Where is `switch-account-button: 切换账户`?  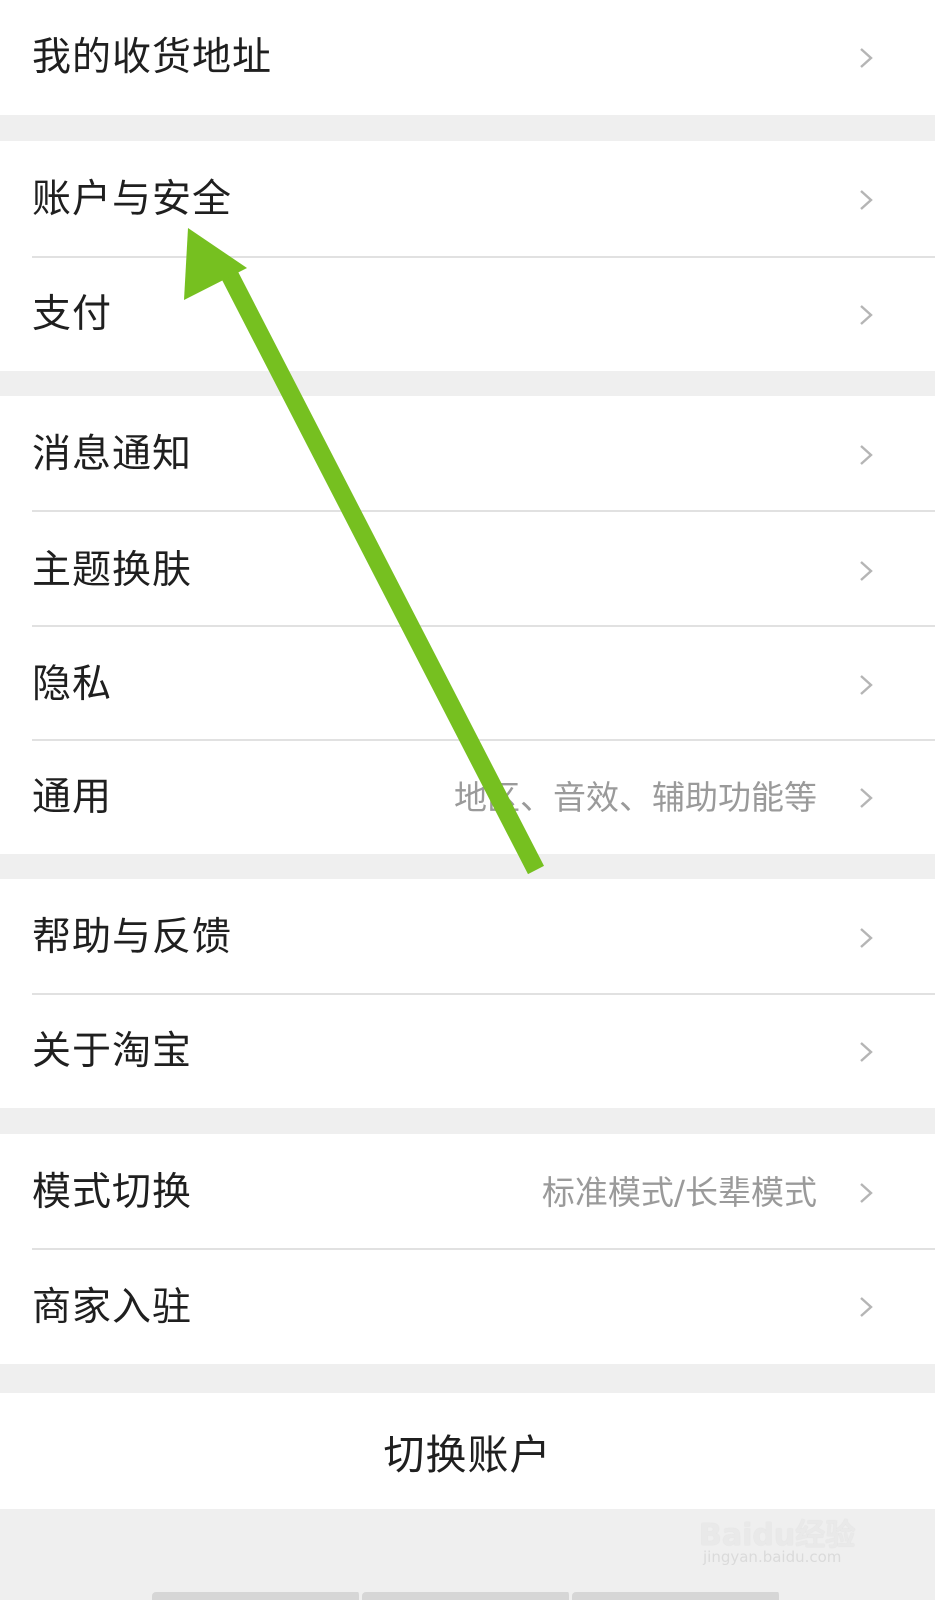
switch-account-button: 切换账户 is located at coordinates (467, 1451).